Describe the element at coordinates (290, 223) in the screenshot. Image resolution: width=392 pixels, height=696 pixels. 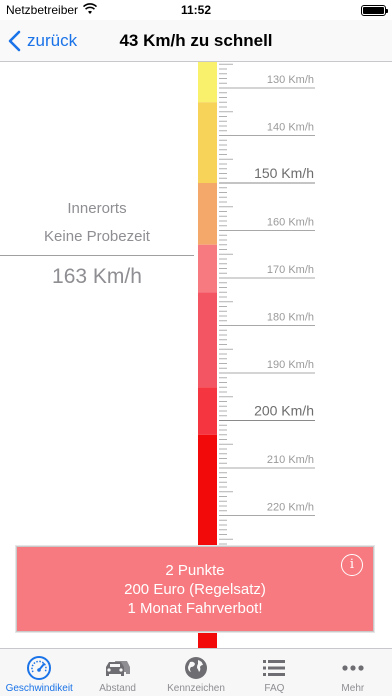
I see `scale-label: 160 Km/h` at that location.